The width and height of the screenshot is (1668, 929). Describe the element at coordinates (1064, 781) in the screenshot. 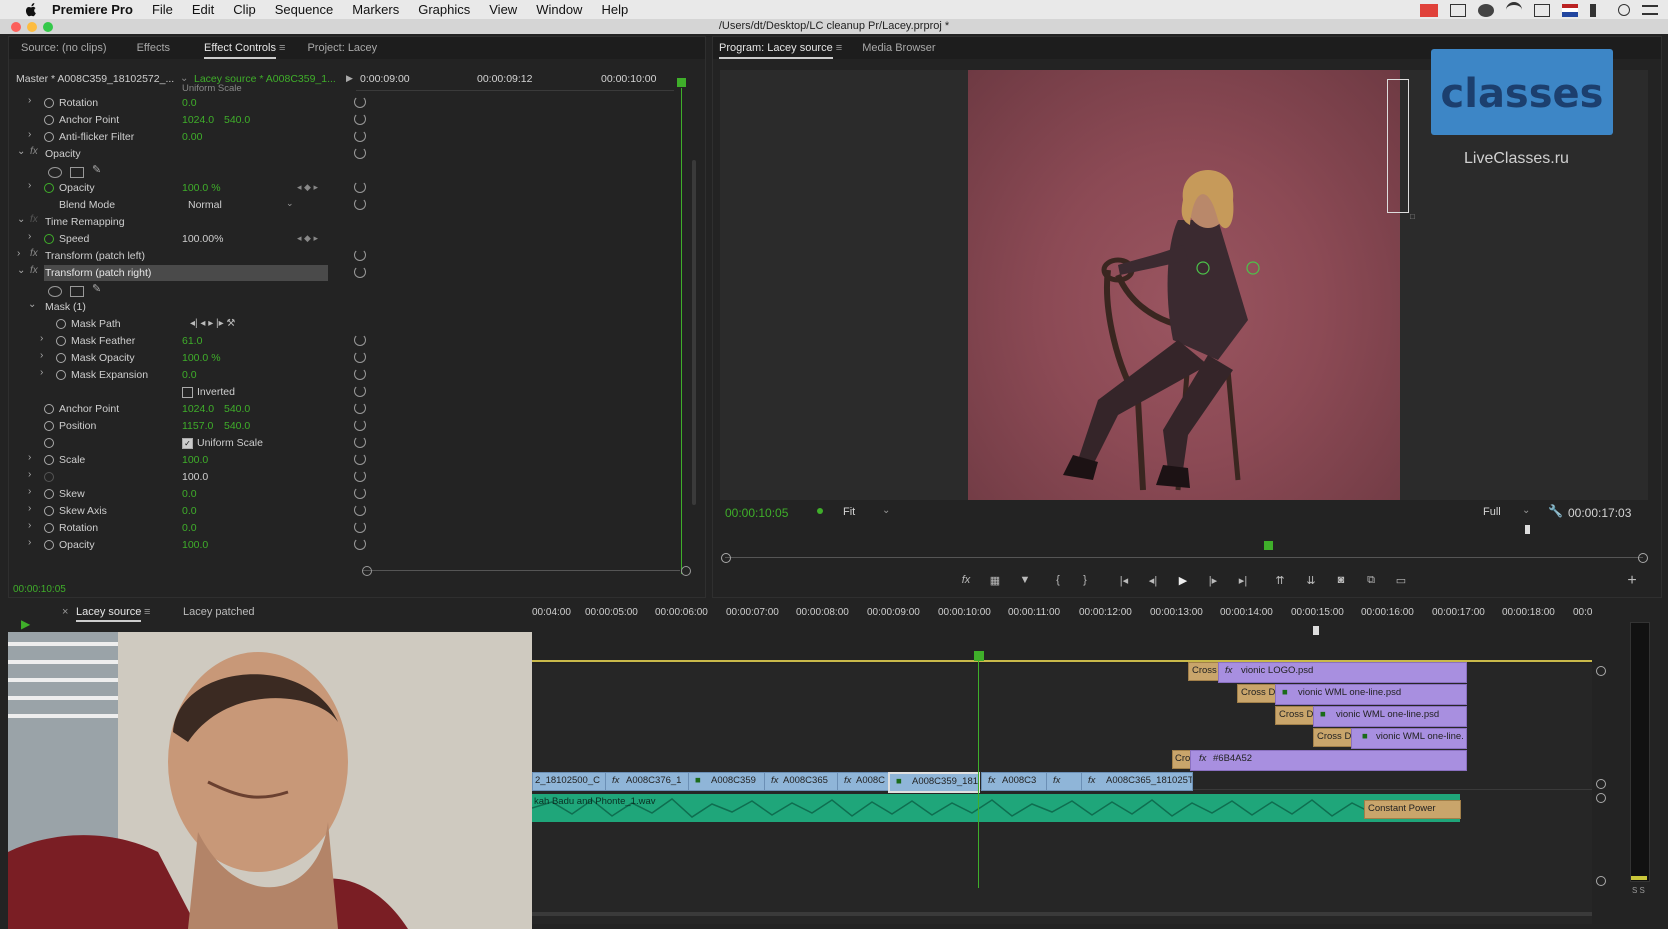

I see `clip-v1: fx` at that location.